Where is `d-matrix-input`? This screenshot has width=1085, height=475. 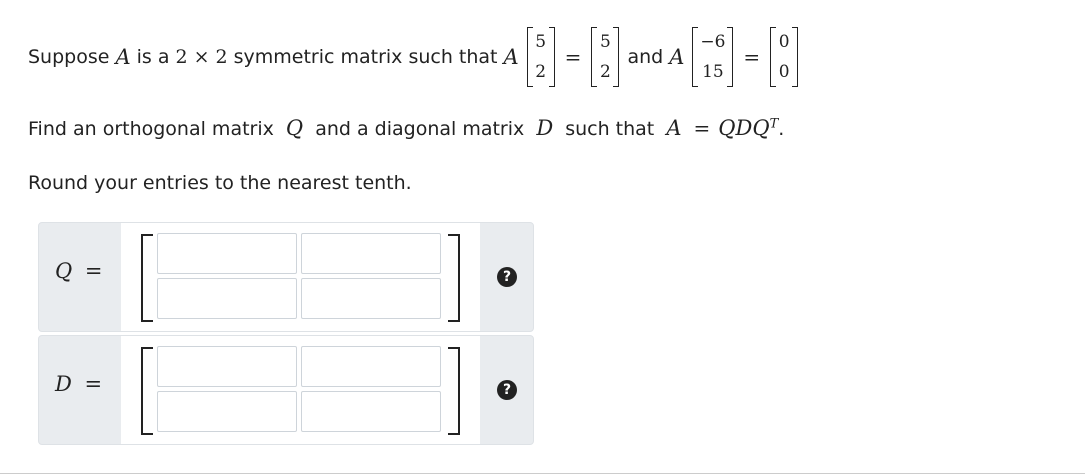 d-matrix-input is located at coordinates (300, 390).